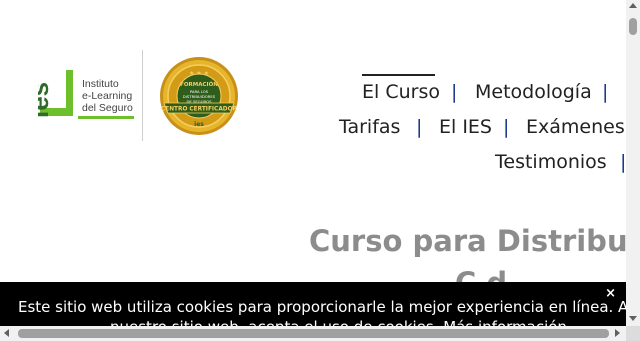  What do you see at coordinates (6, 333) in the screenshot?
I see `scroll-left-arrow-icon` at bounding box center [6, 333].